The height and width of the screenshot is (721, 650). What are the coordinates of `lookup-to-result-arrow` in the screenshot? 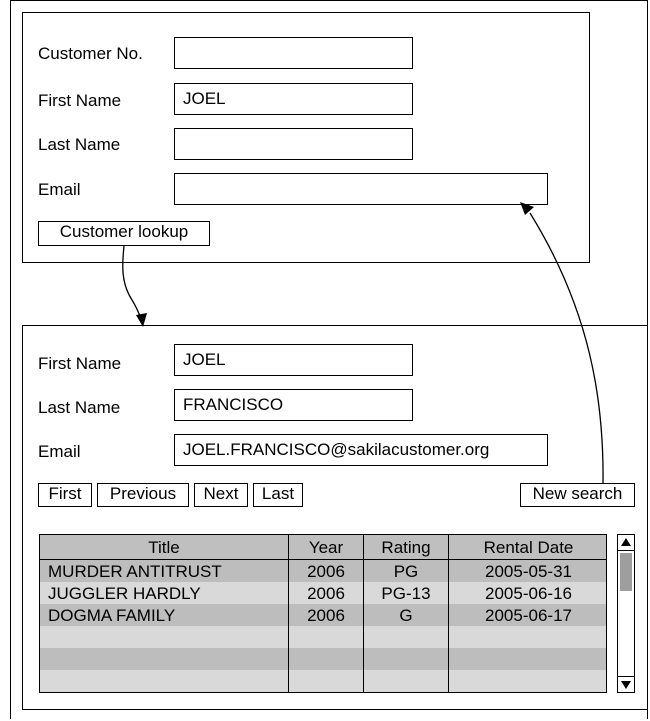 It's located at (132, 282).